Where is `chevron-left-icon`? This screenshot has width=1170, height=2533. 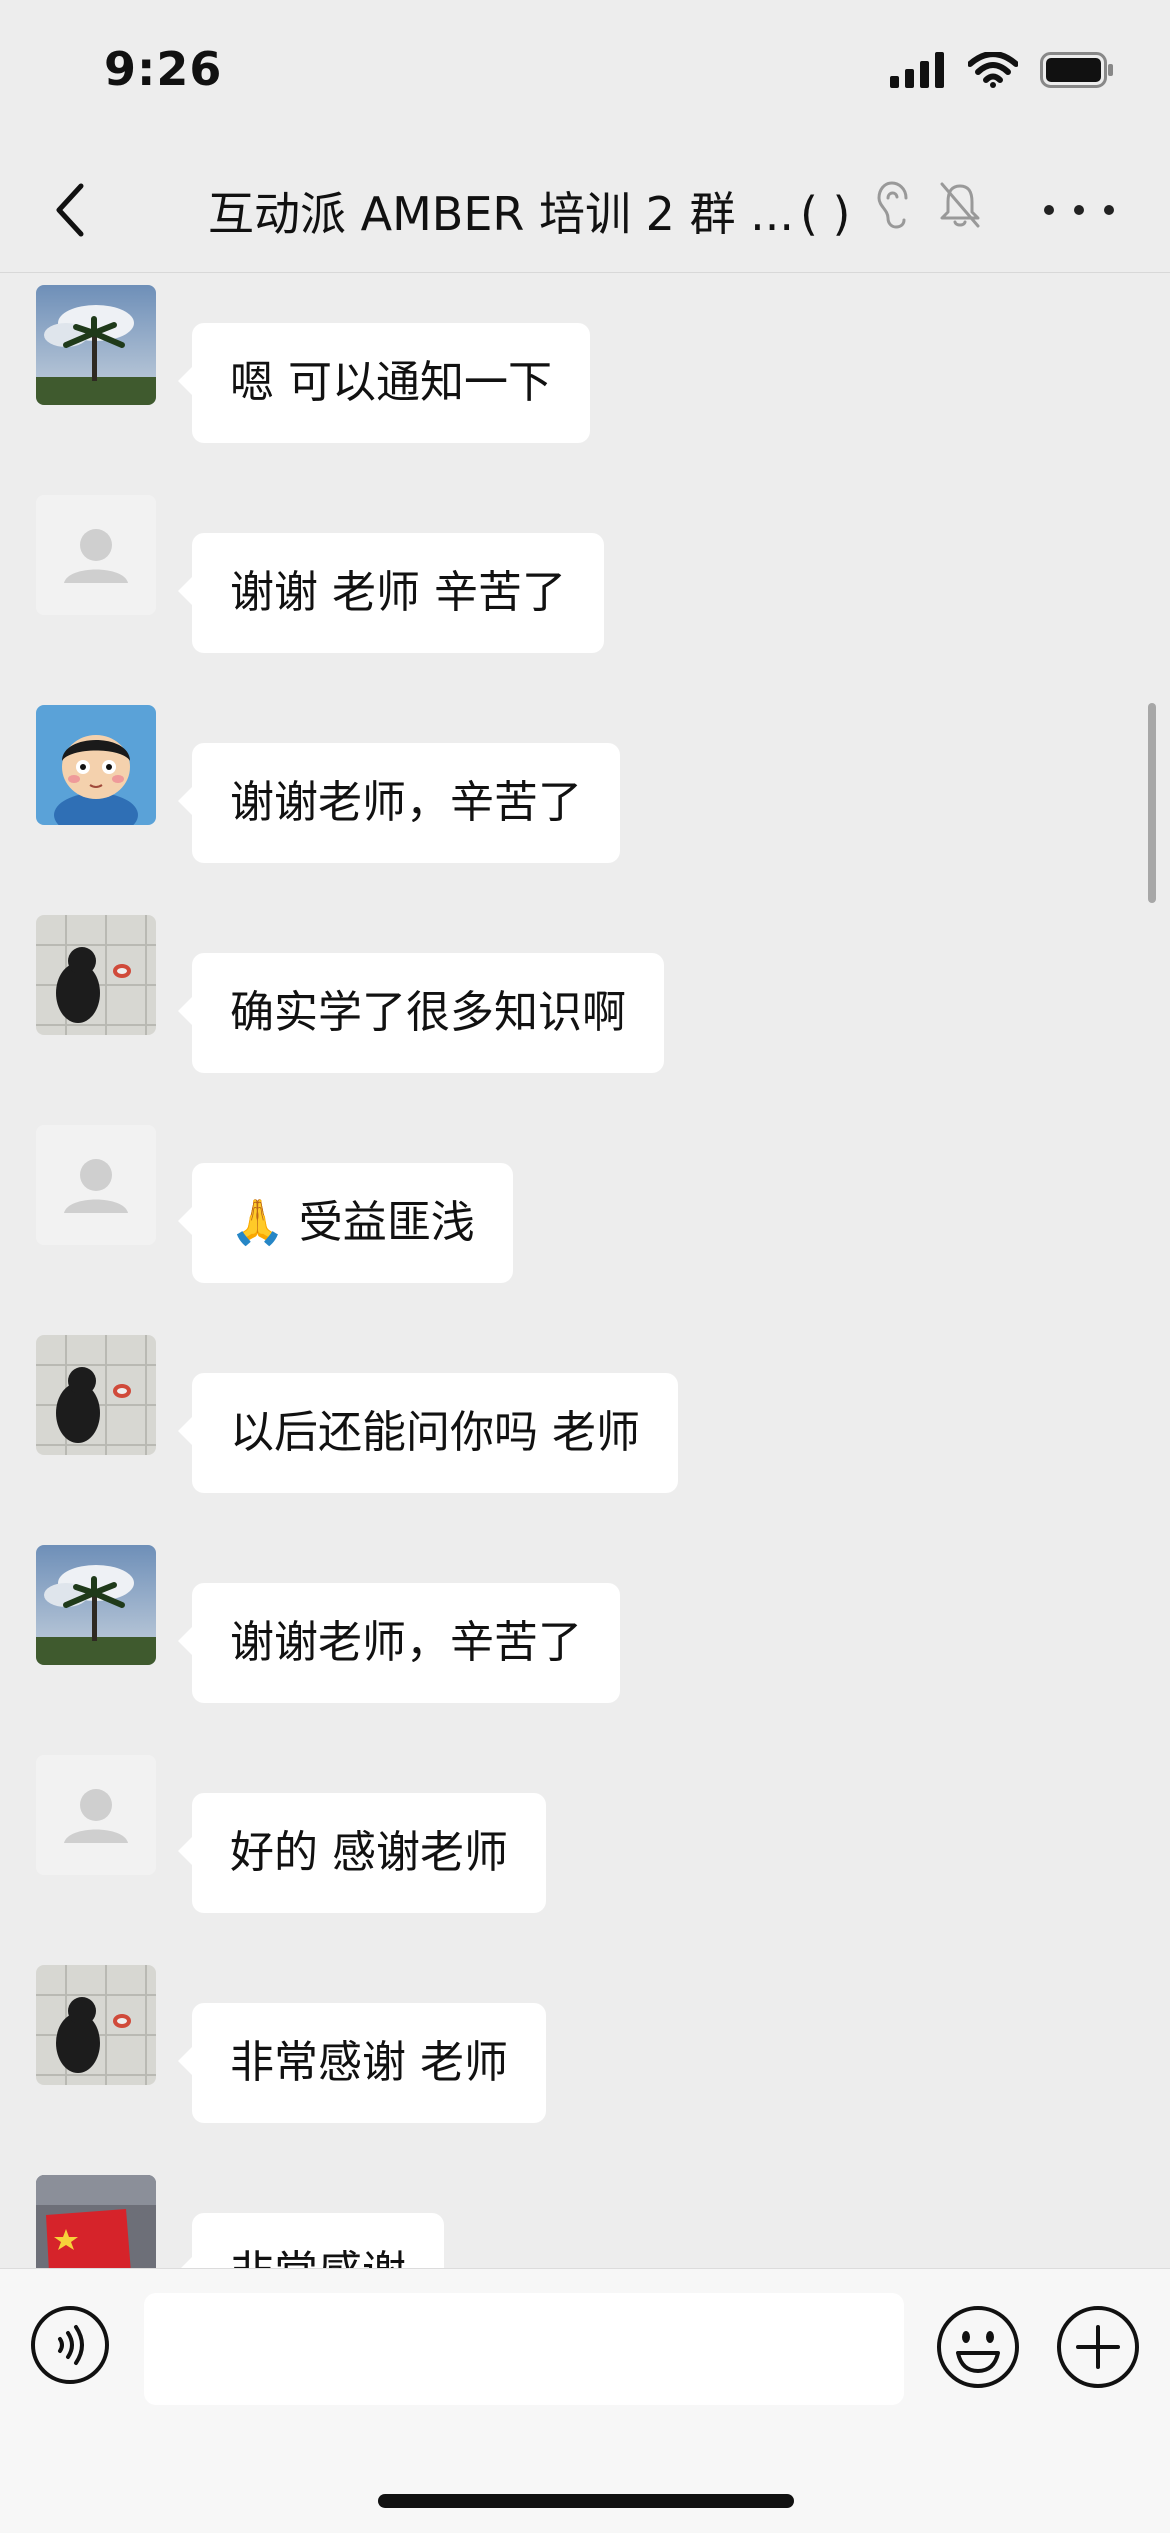 chevron-left-icon is located at coordinates (70, 210).